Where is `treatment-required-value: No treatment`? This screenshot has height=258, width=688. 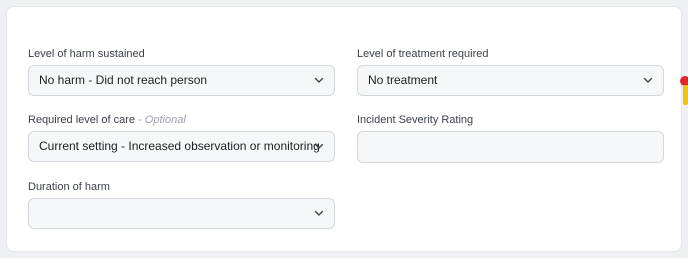
treatment-required-value: No treatment is located at coordinates (403, 80).